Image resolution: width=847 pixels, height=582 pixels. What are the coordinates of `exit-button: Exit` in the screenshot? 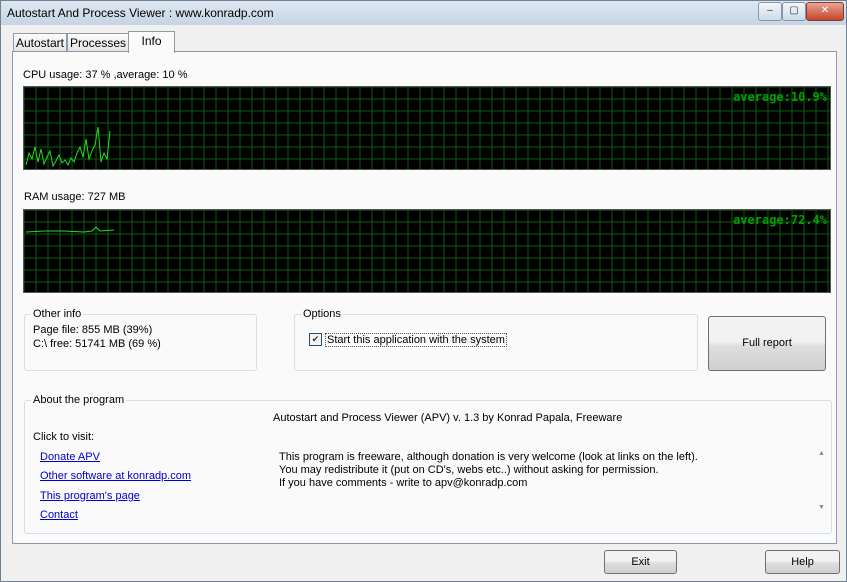 It's located at (640, 562).